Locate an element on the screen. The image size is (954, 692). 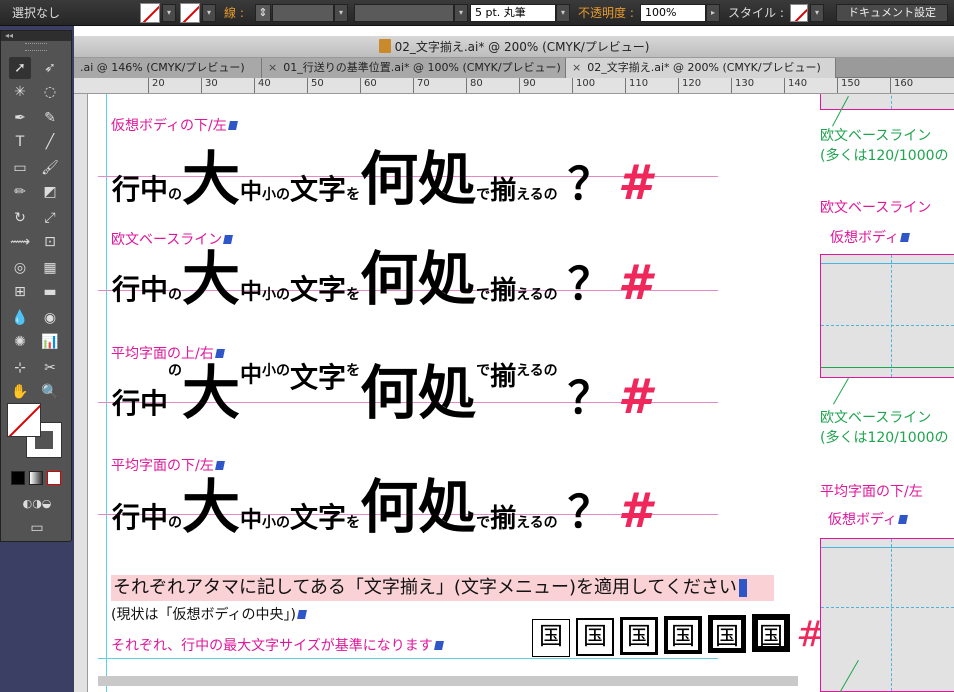
ruler-label: 120 is located at coordinates (689, 85).